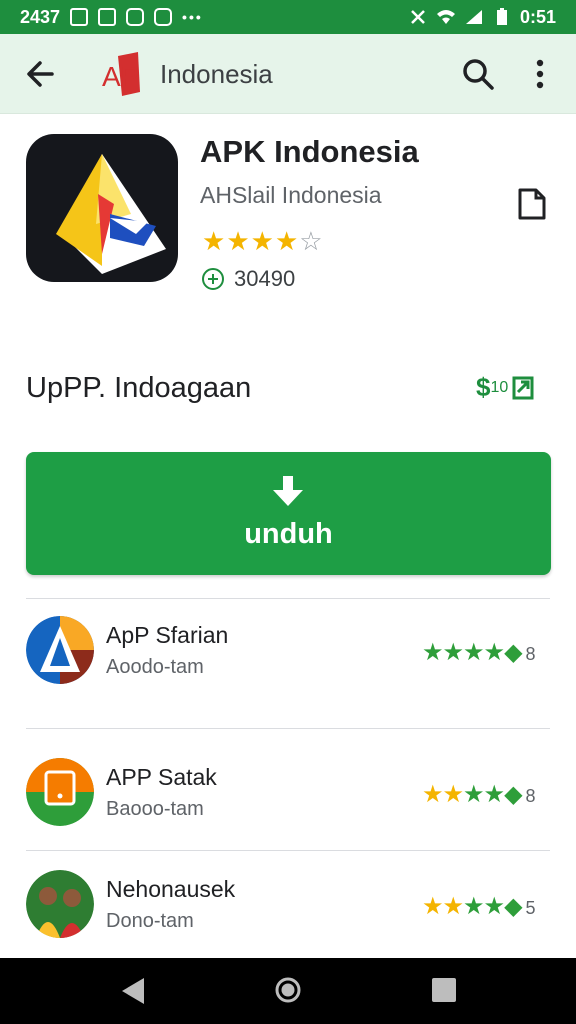  I want to click on list-item-subtitle: Baooo-tam, so click(155, 809).